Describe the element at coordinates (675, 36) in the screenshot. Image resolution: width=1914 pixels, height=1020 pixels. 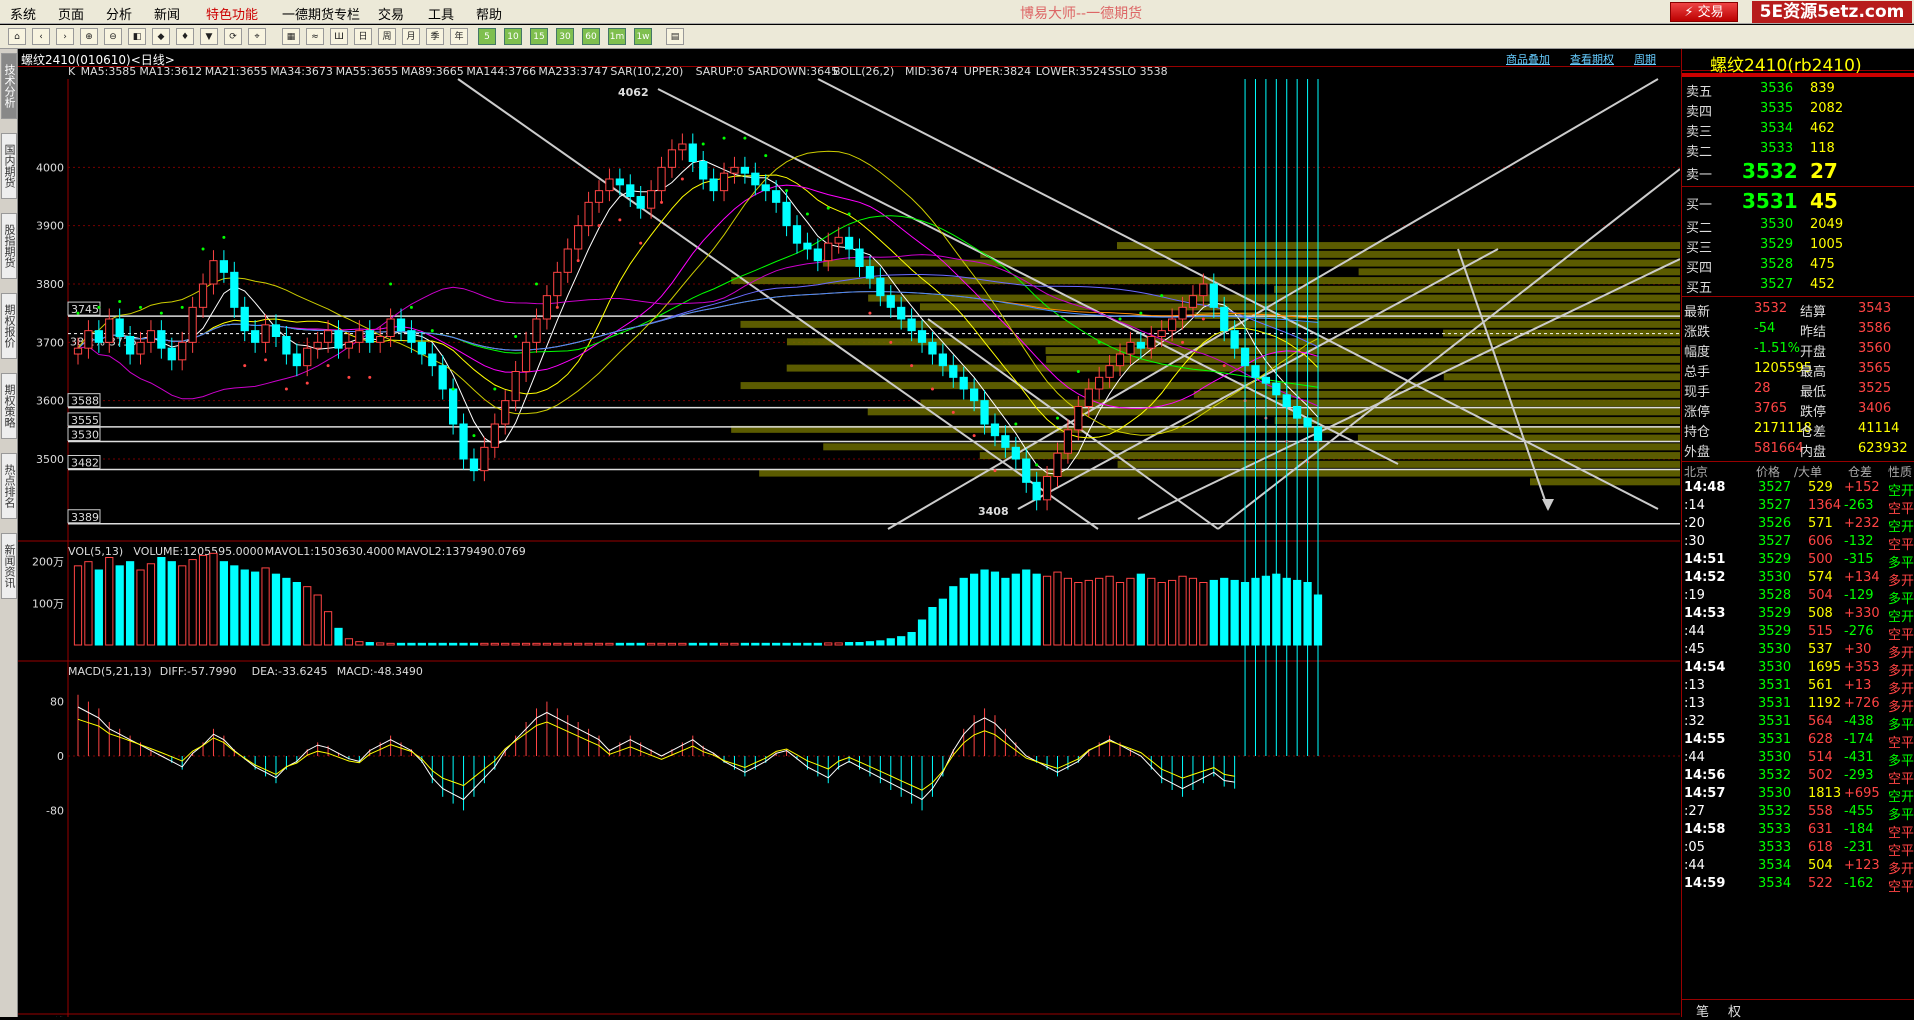
I see `layout-icon: ▤` at that location.